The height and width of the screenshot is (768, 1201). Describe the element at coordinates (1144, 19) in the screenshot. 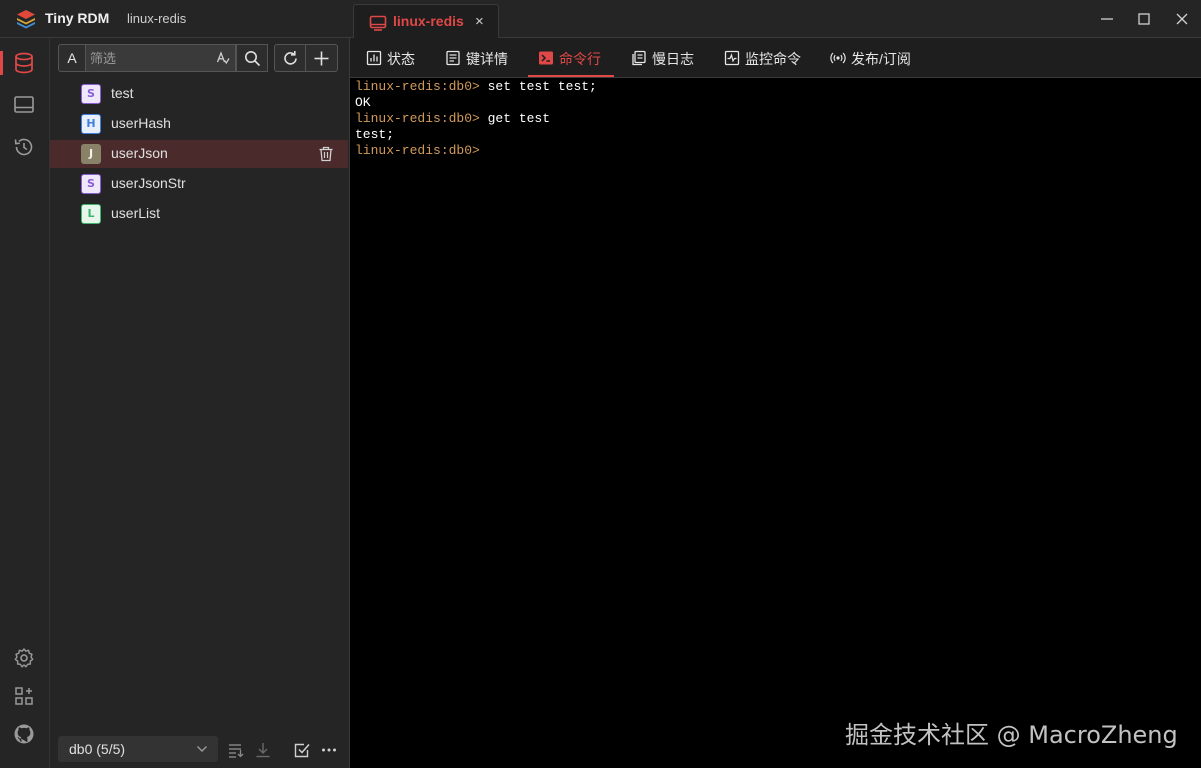

I see `maximize-icon` at that location.